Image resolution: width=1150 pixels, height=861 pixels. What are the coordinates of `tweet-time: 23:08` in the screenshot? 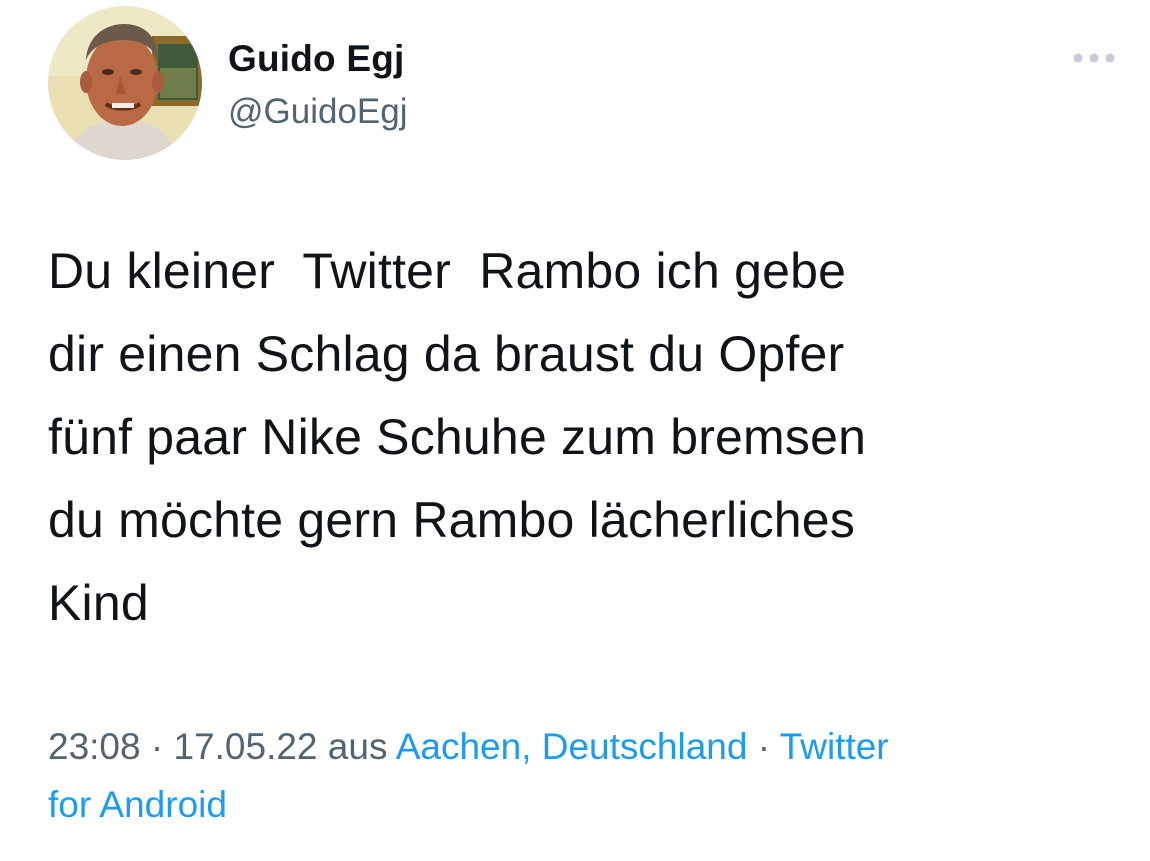 It's located at (94, 746).